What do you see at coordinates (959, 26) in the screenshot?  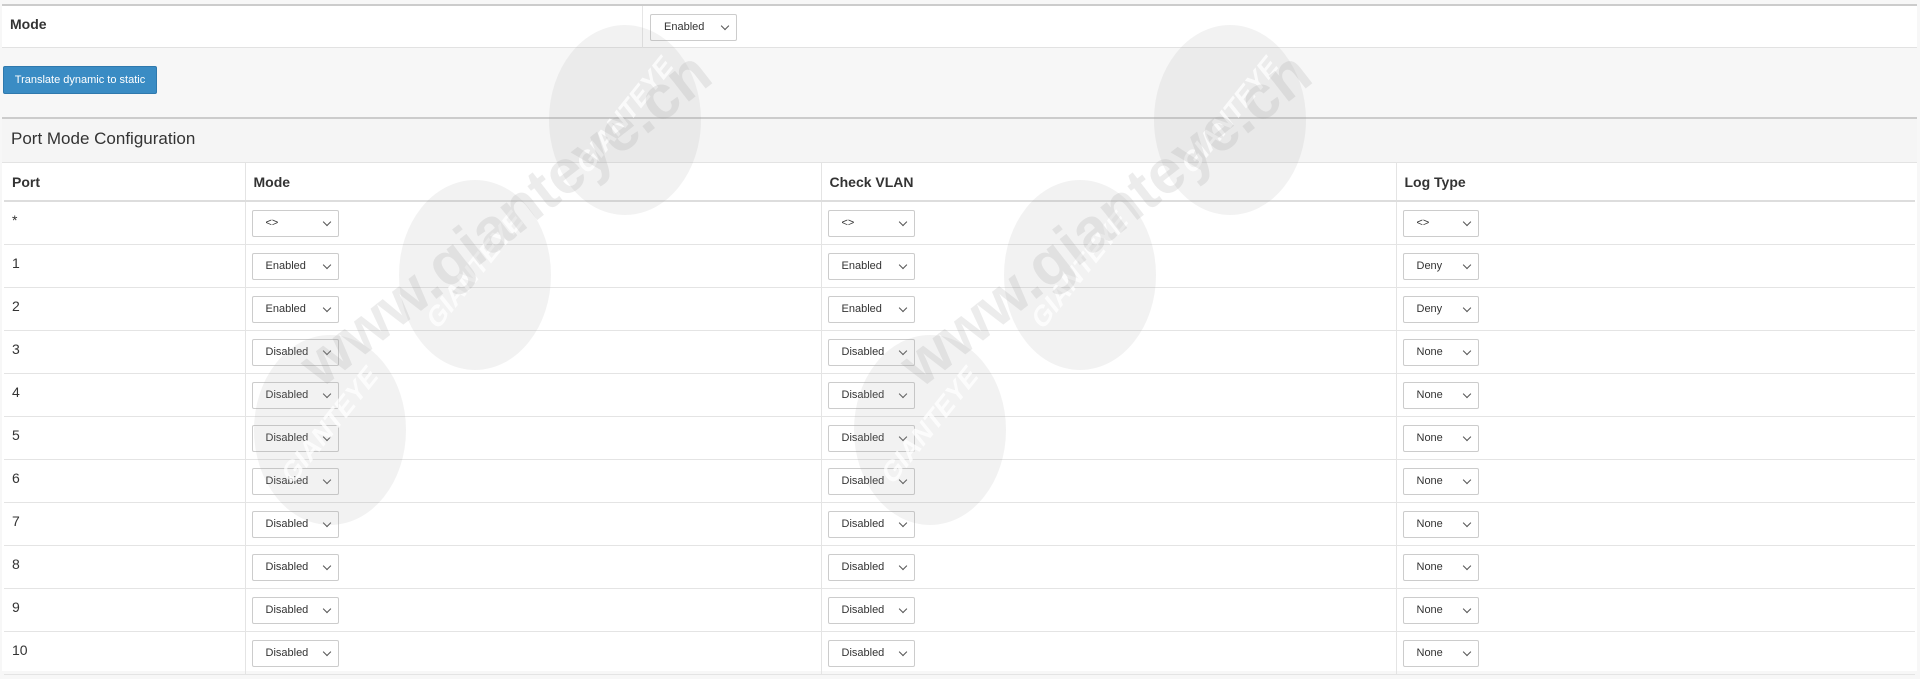 I see `global-mode-panel: Mode Enabled` at bounding box center [959, 26].